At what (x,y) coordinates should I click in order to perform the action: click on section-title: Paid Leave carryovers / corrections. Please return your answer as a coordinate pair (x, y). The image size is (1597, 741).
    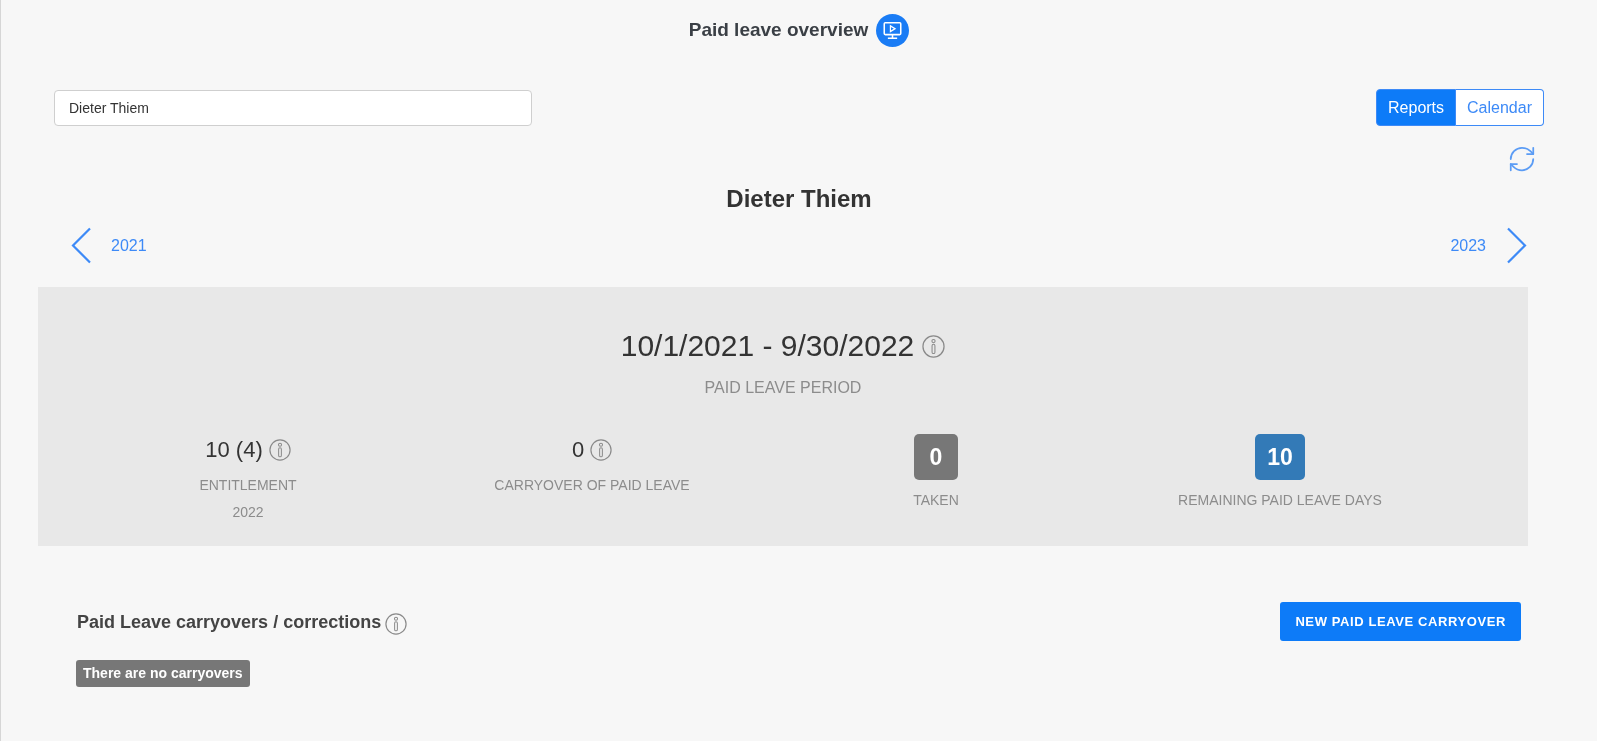
    Looking at the image, I should click on (229, 622).